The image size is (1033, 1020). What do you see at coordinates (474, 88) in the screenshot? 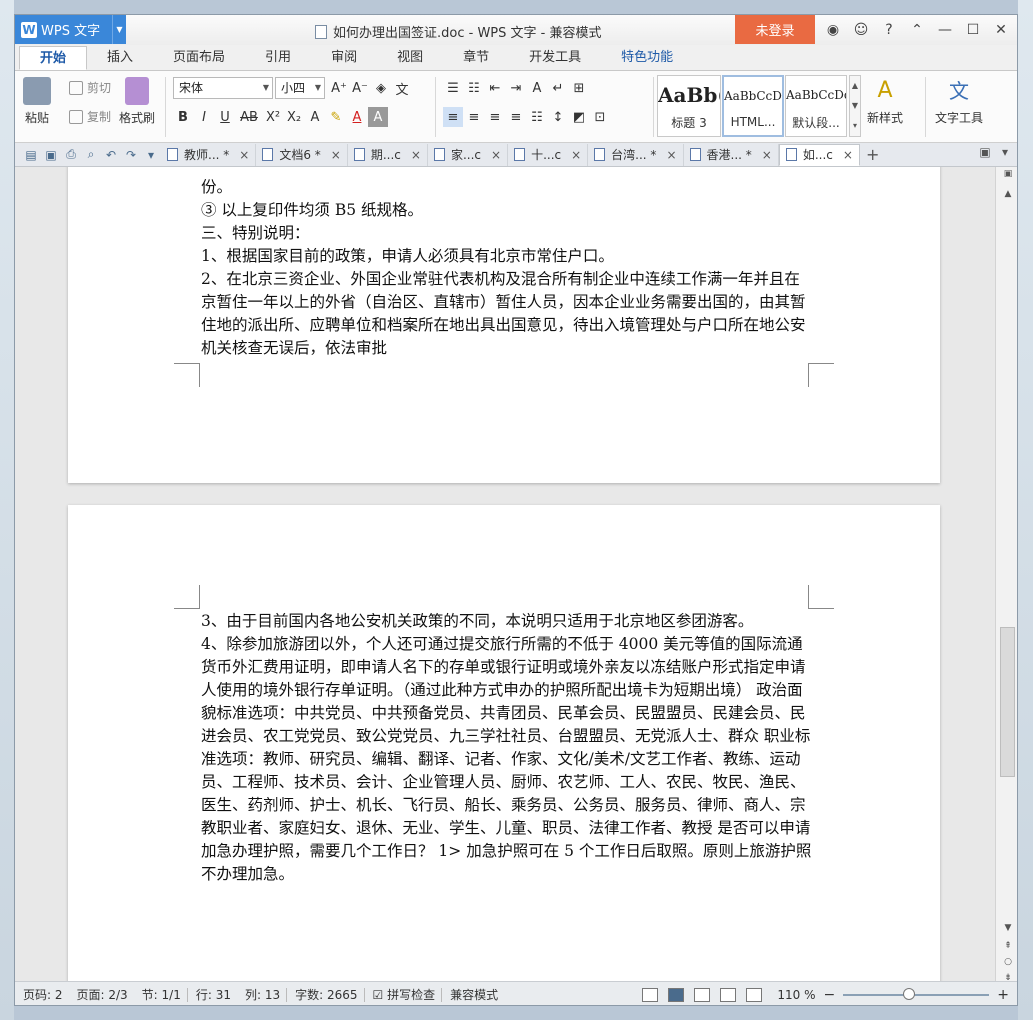
I see `numbered-list-icon: ☷` at bounding box center [474, 88].